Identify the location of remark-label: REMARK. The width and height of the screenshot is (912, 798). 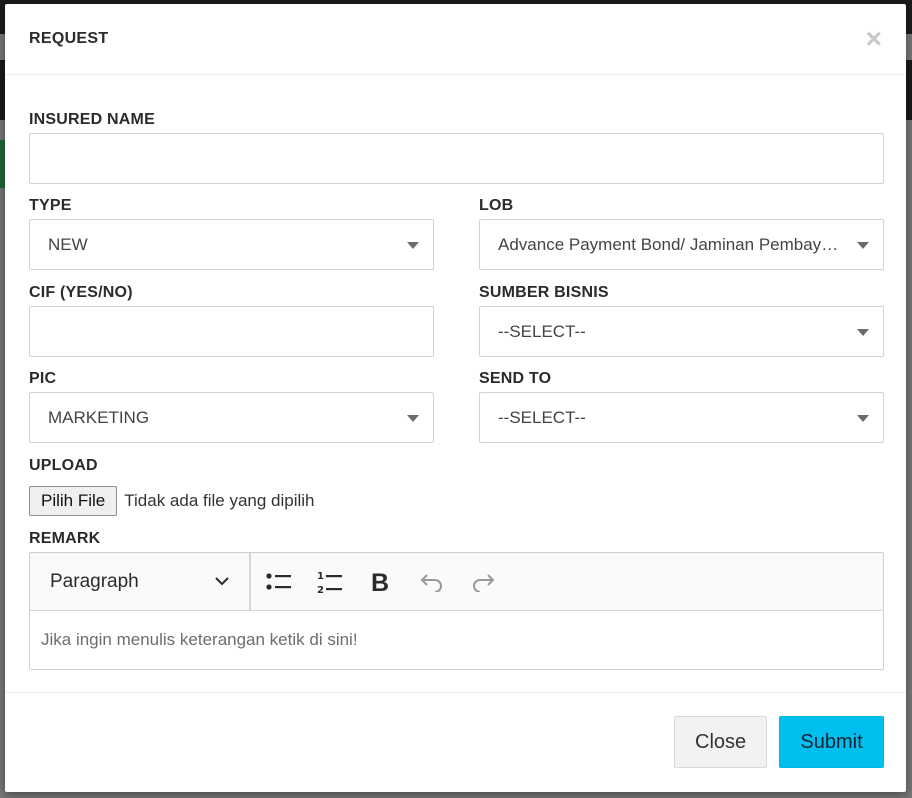
(65, 538).